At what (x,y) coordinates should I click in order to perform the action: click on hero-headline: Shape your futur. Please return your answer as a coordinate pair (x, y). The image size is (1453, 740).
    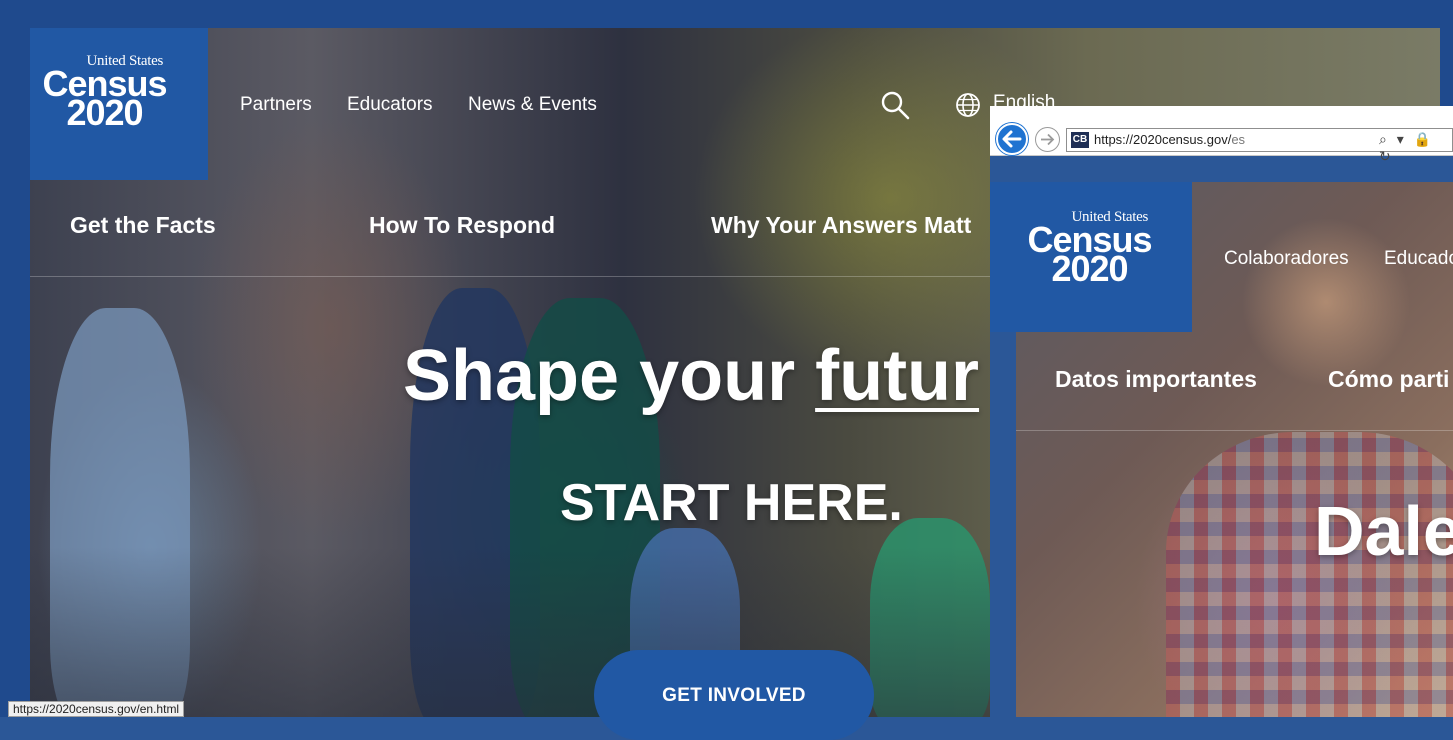
    Looking at the image, I should click on (691, 376).